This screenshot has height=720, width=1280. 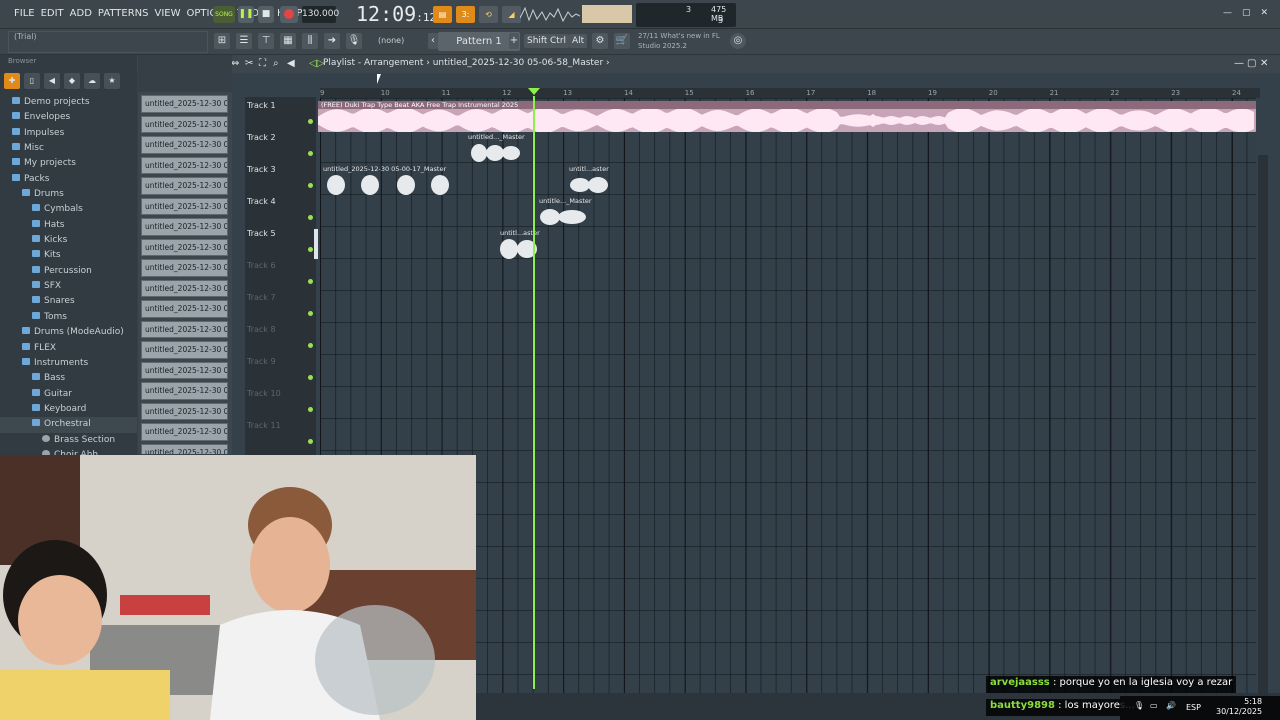 I want to click on browser-item: Brass Section, so click(x=69, y=440).